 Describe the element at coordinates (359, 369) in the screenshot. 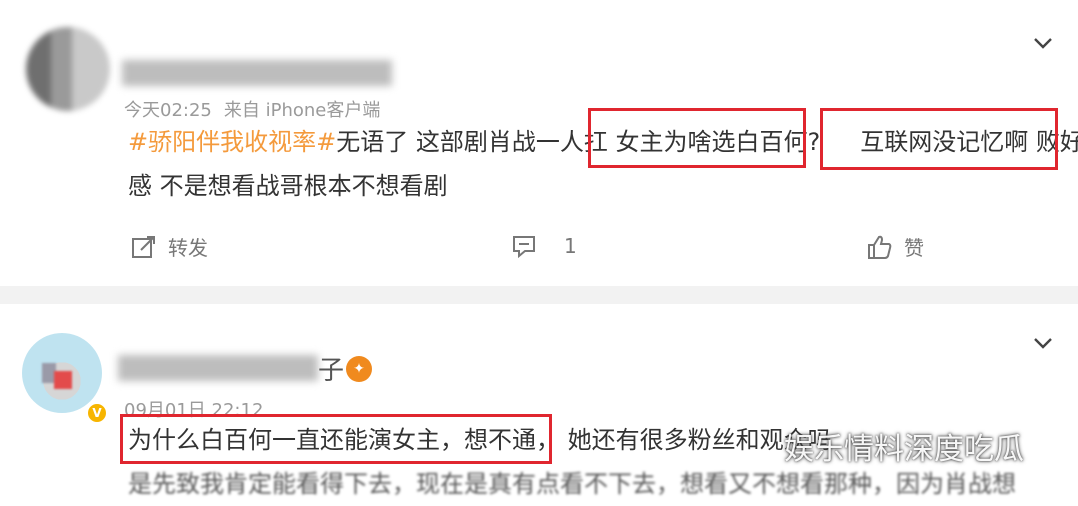

I see `fan-badge-icon: ✦` at that location.